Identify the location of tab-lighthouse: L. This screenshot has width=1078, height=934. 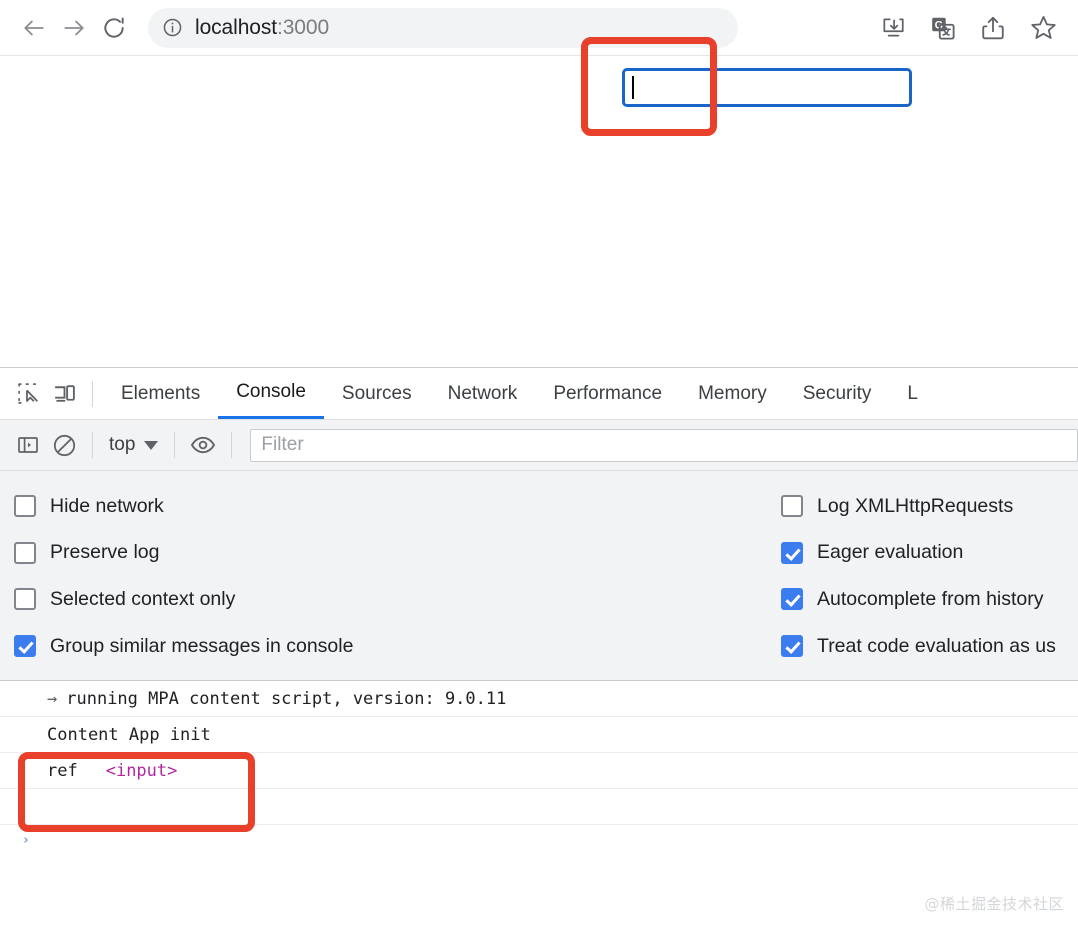
(912, 393).